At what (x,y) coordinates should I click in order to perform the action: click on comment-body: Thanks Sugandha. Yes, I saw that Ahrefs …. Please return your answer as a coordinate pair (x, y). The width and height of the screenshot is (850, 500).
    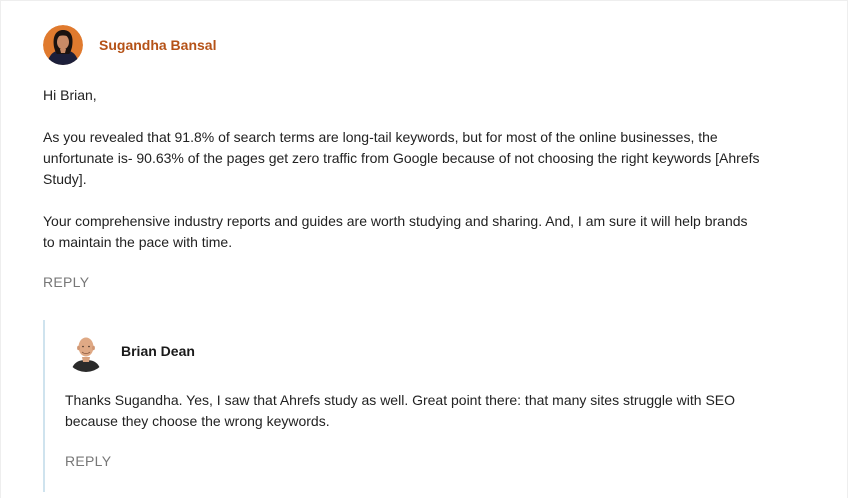
    Looking at the image, I should click on (415, 411).